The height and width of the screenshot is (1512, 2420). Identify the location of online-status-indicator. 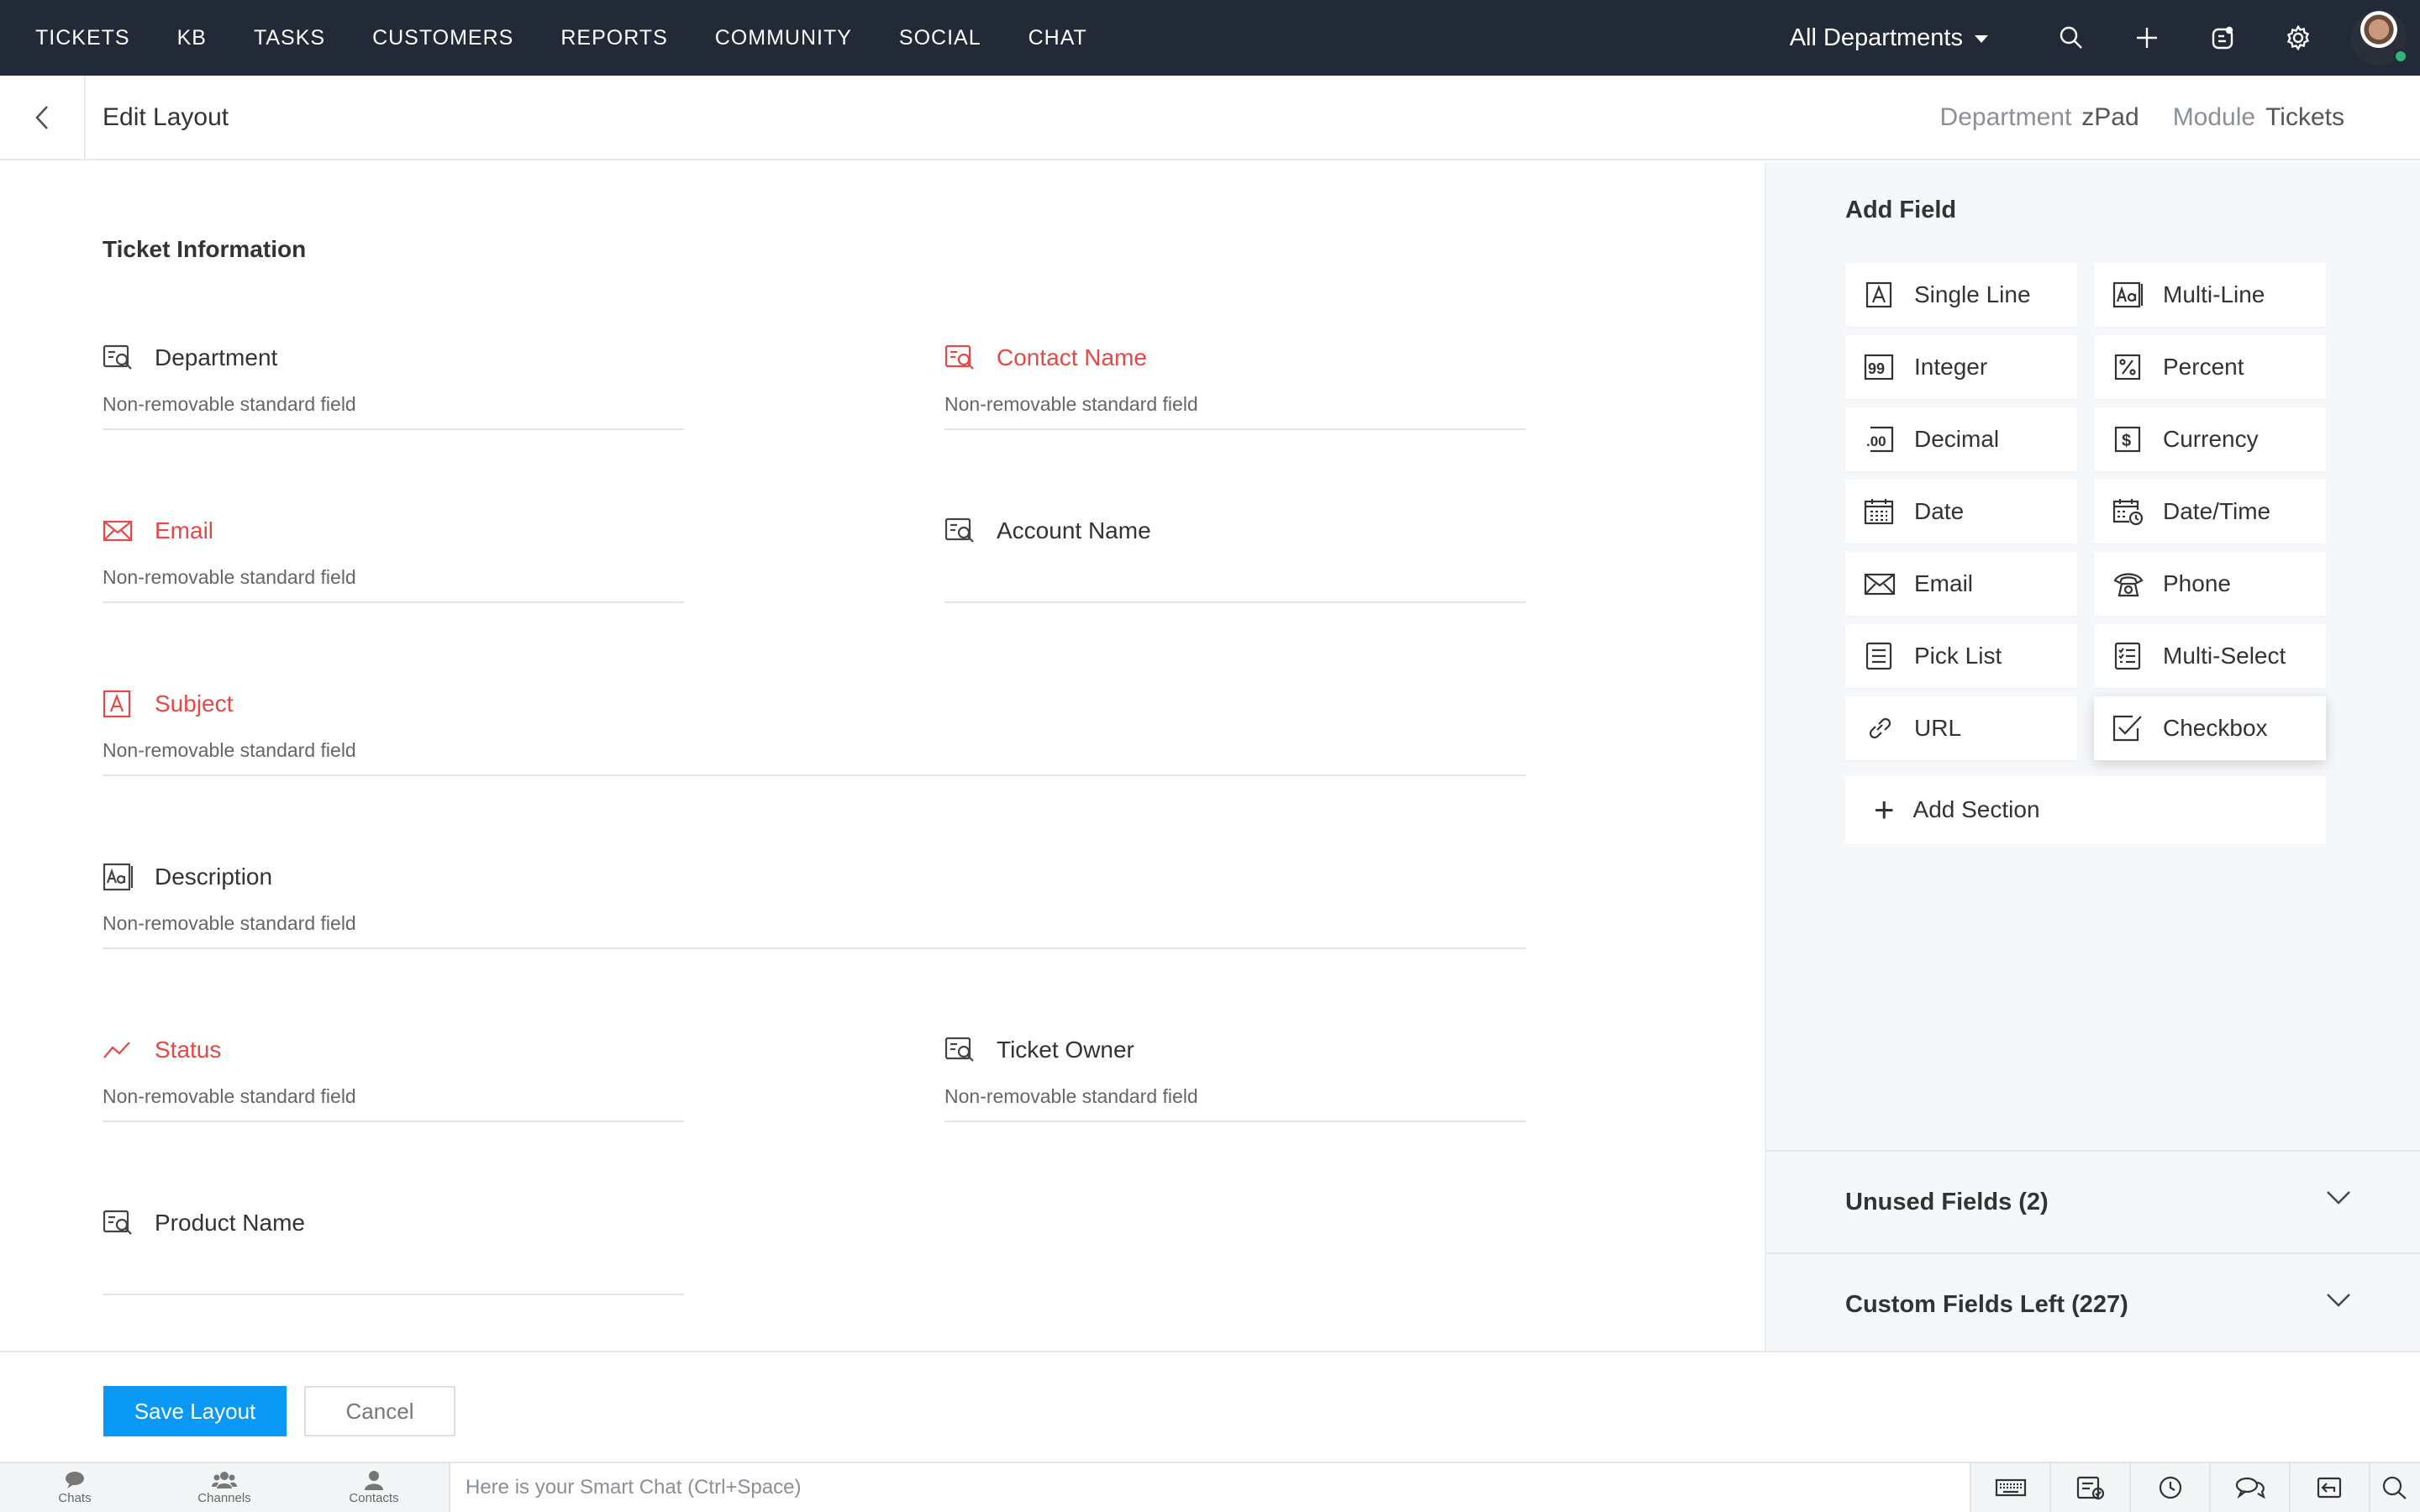
(2400, 56).